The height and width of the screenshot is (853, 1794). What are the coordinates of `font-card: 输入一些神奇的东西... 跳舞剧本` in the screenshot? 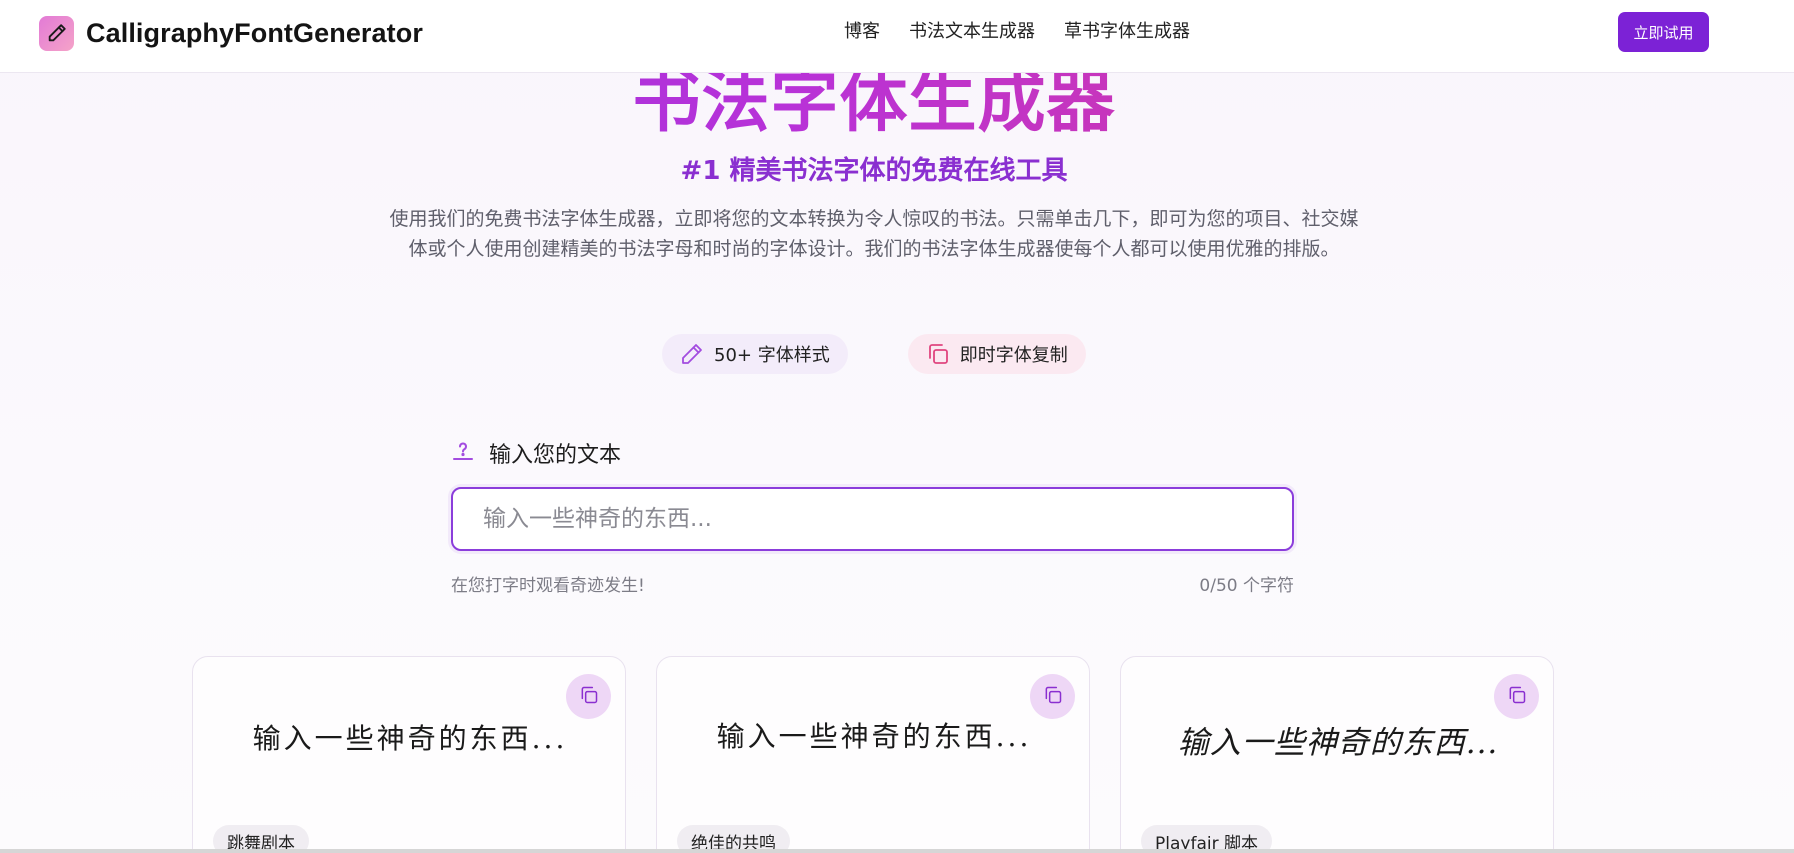 It's located at (409, 754).